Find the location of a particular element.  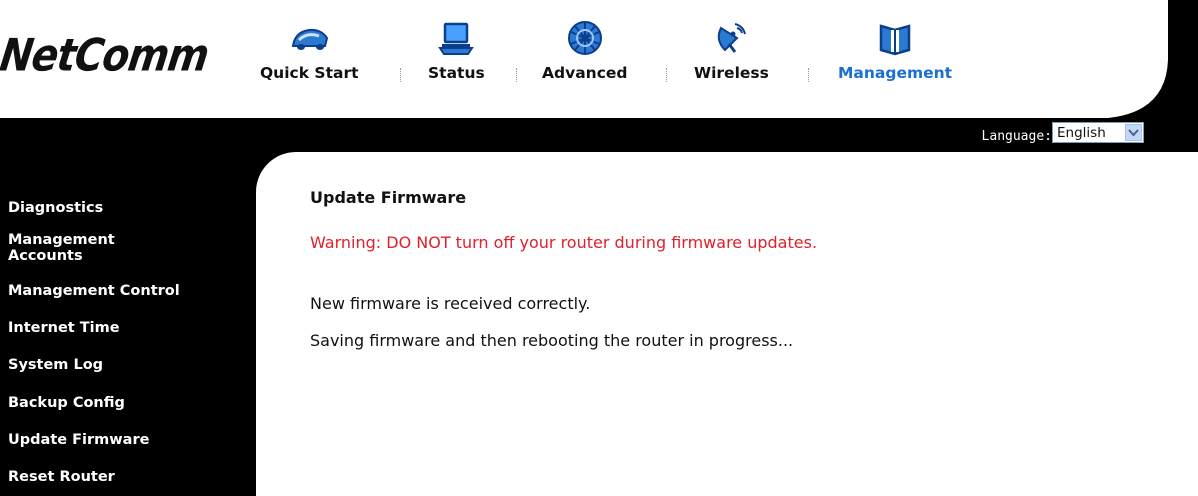

car-icon is located at coordinates (310, 39).